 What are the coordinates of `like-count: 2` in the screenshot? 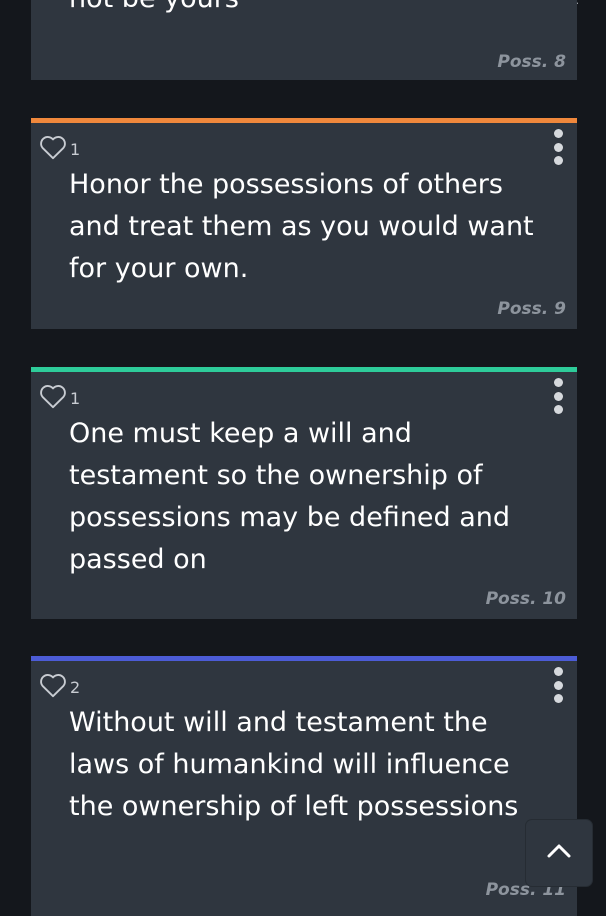 It's located at (75, 687).